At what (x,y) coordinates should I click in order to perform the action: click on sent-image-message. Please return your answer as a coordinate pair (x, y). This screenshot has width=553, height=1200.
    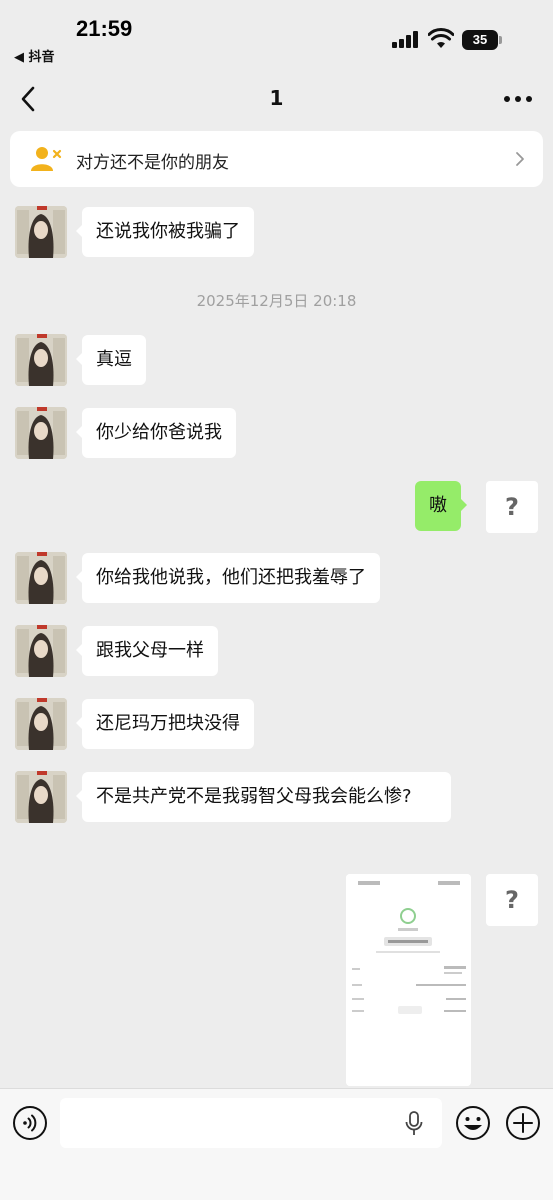
    Looking at the image, I should click on (408, 980).